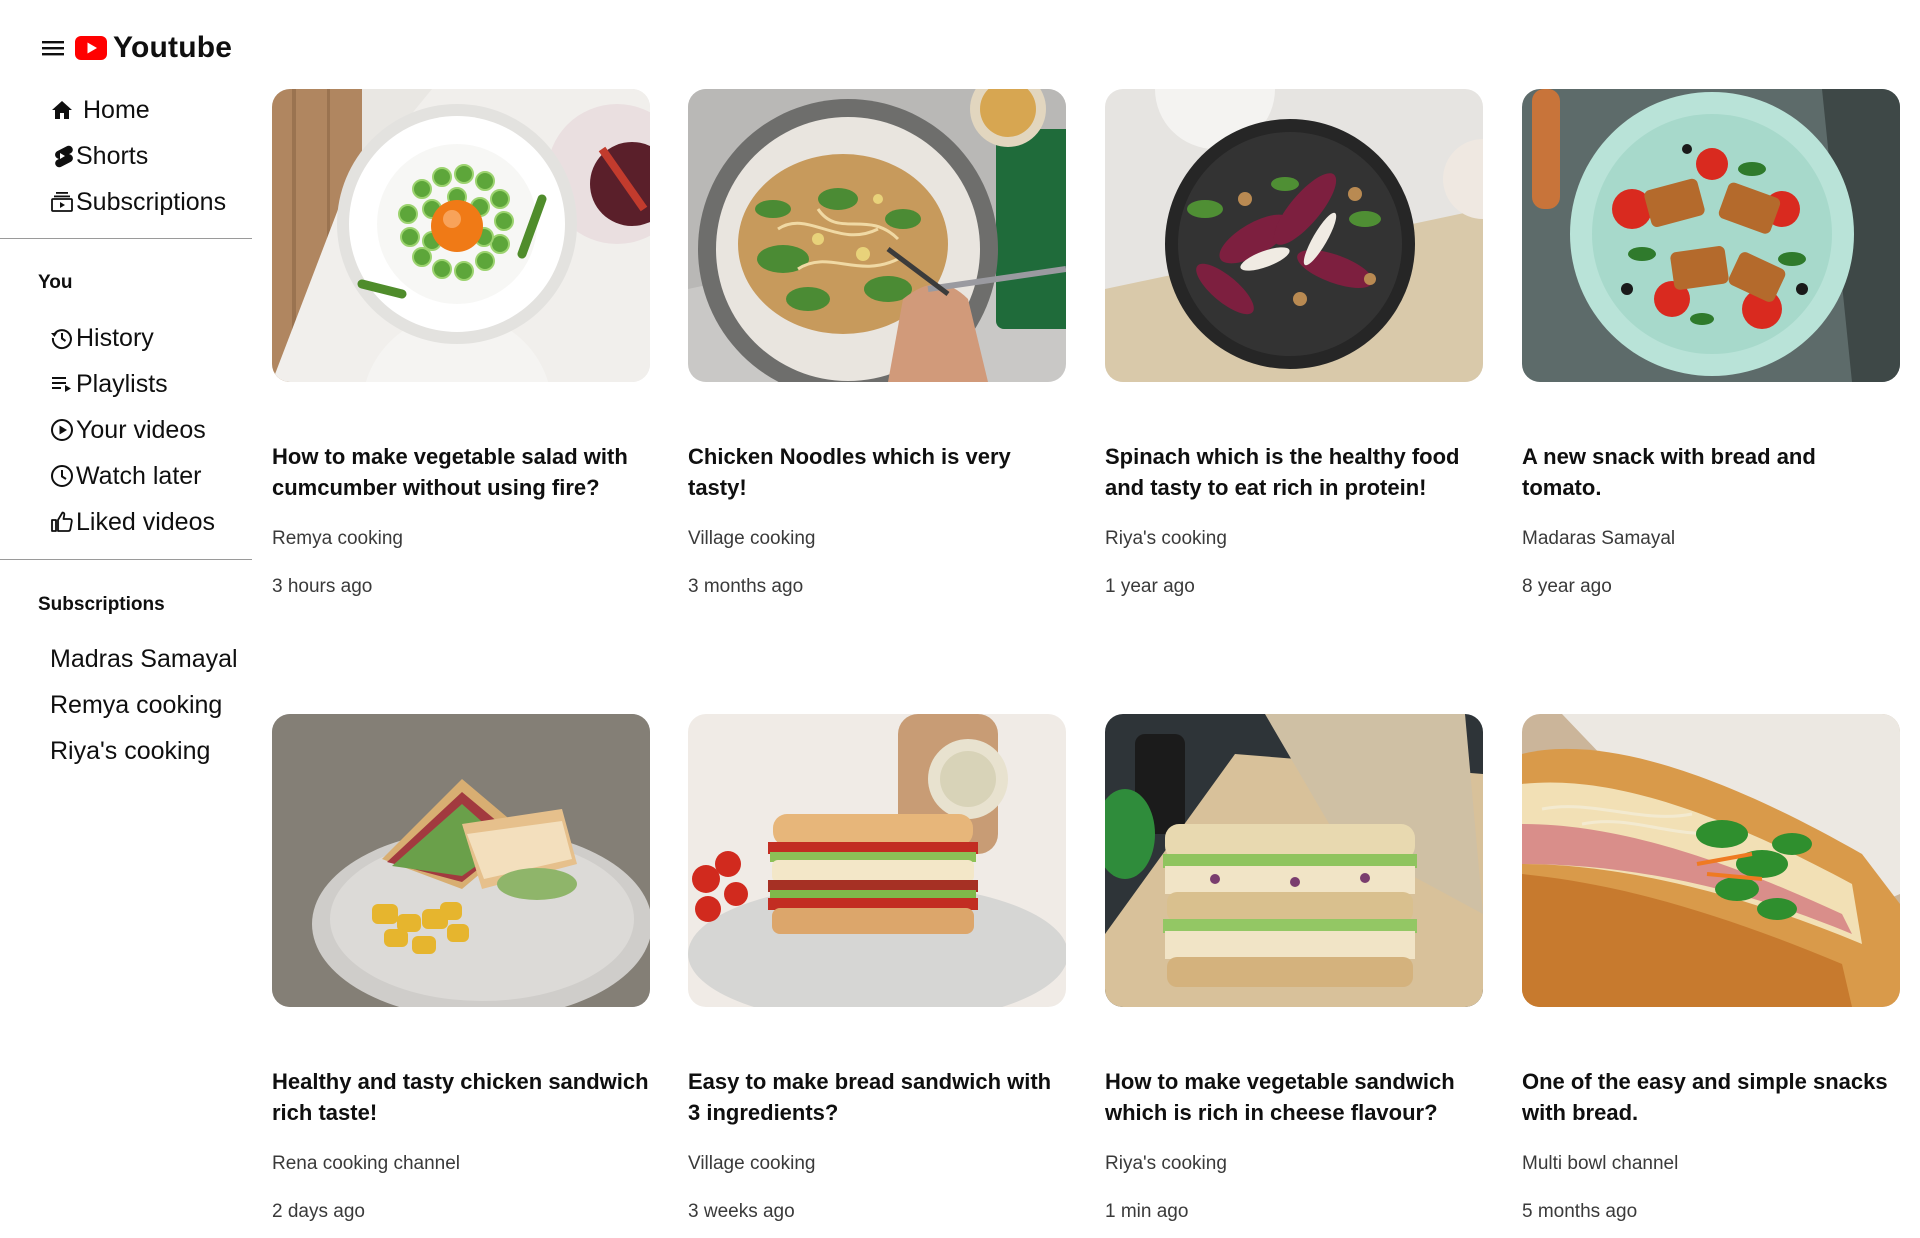 This screenshot has height=1238, width=1920. What do you see at coordinates (62, 522) in the screenshot?
I see `thumbs-up-icon` at bounding box center [62, 522].